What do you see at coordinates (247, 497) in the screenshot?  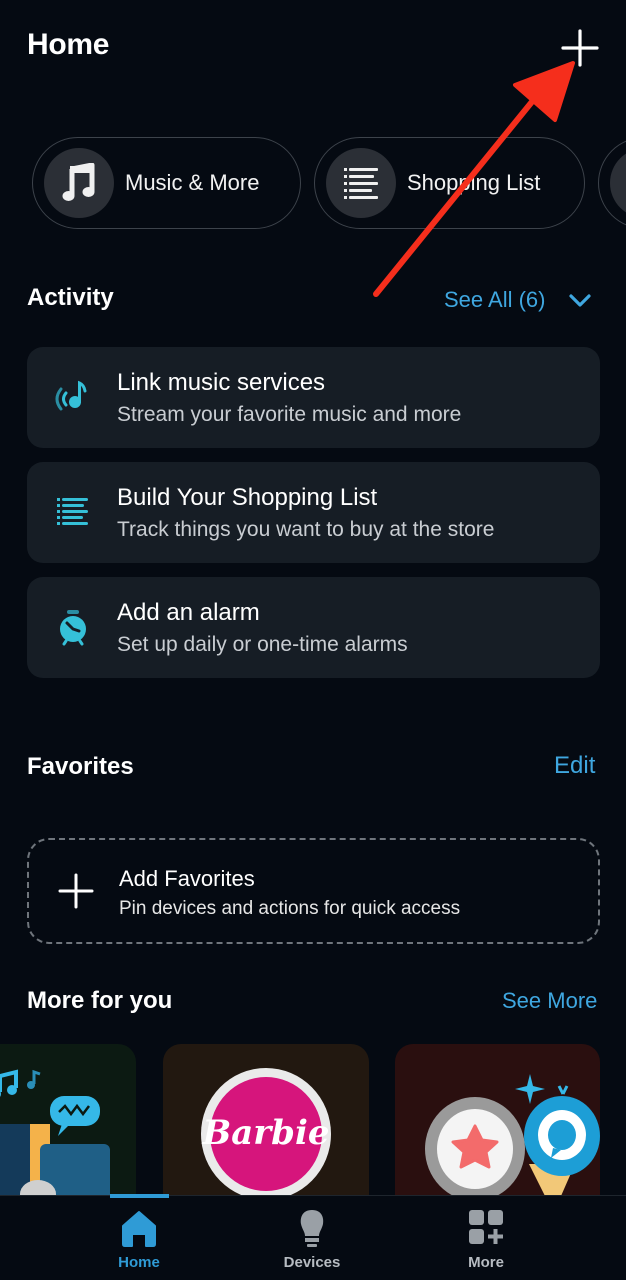 I see `activity-title-text: Build Your Shopping List` at bounding box center [247, 497].